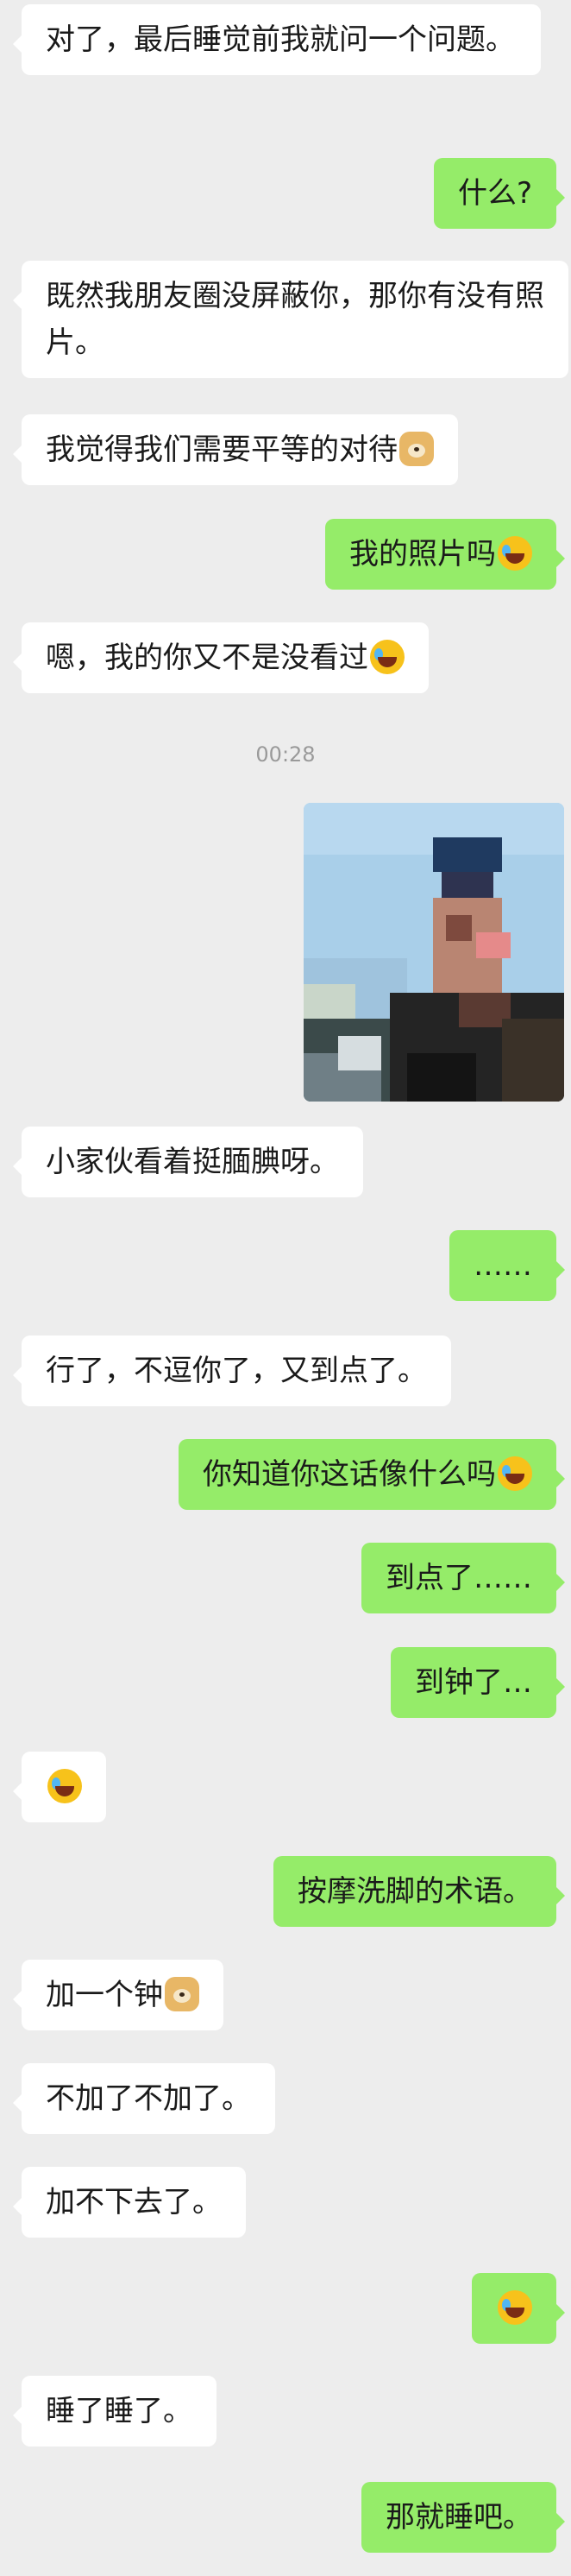 The width and height of the screenshot is (571, 2576). I want to click on message-bubble-left: 既然我朋友圈没屏蔽你，那你有没有照片。, so click(290, 319).